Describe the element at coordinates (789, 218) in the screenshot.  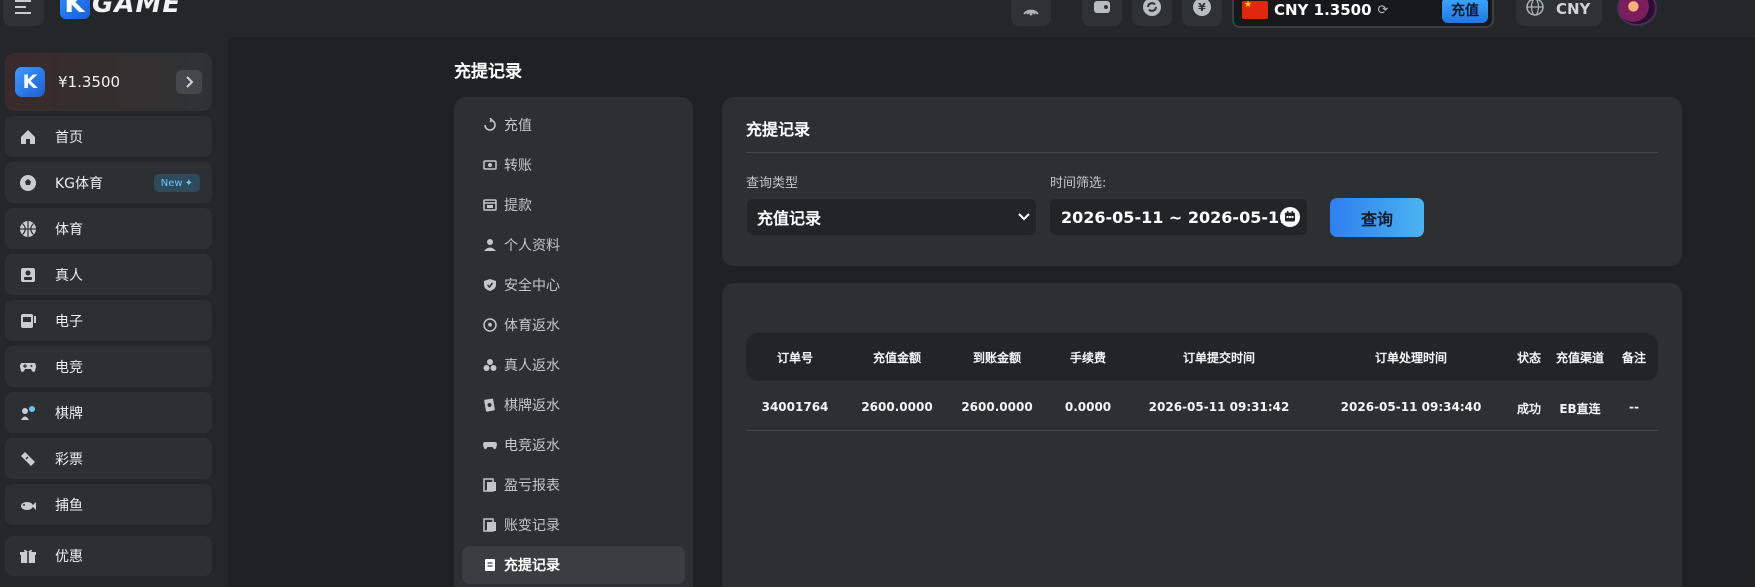
I see `query-type-value: 充值记录` at that location.